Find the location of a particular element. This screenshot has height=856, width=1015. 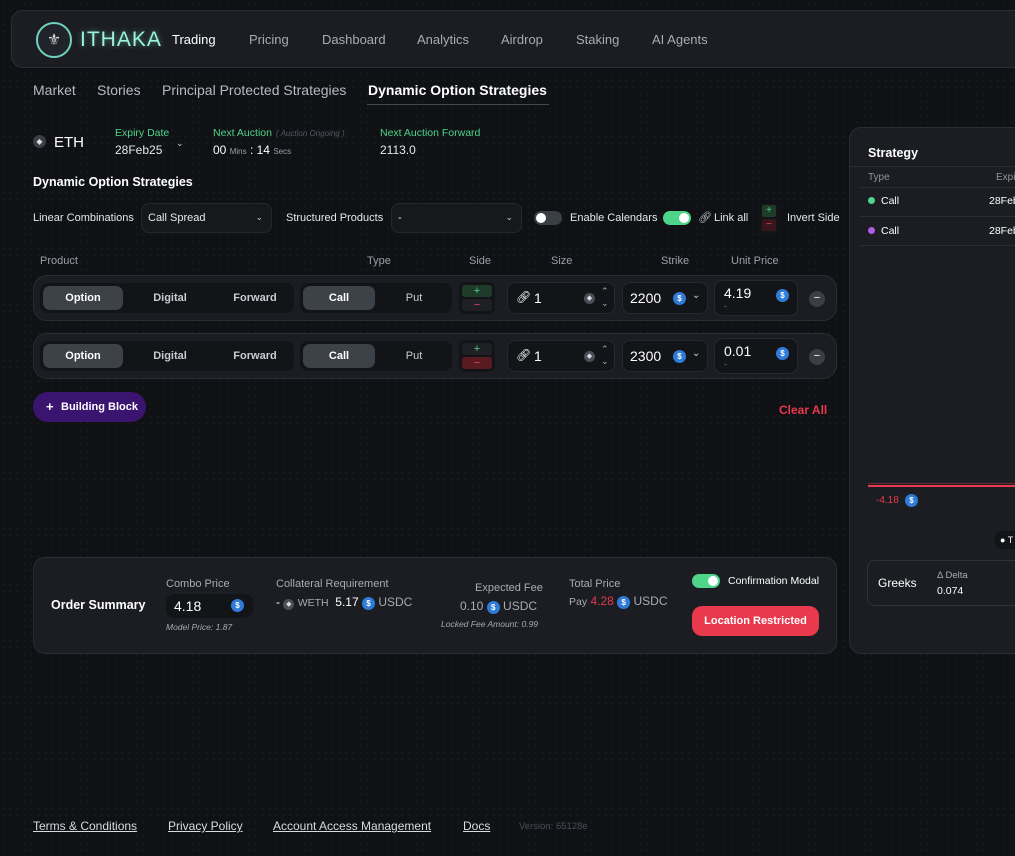

strike-field: 2300 $ ⌄ is located at coordinates (665, 356).